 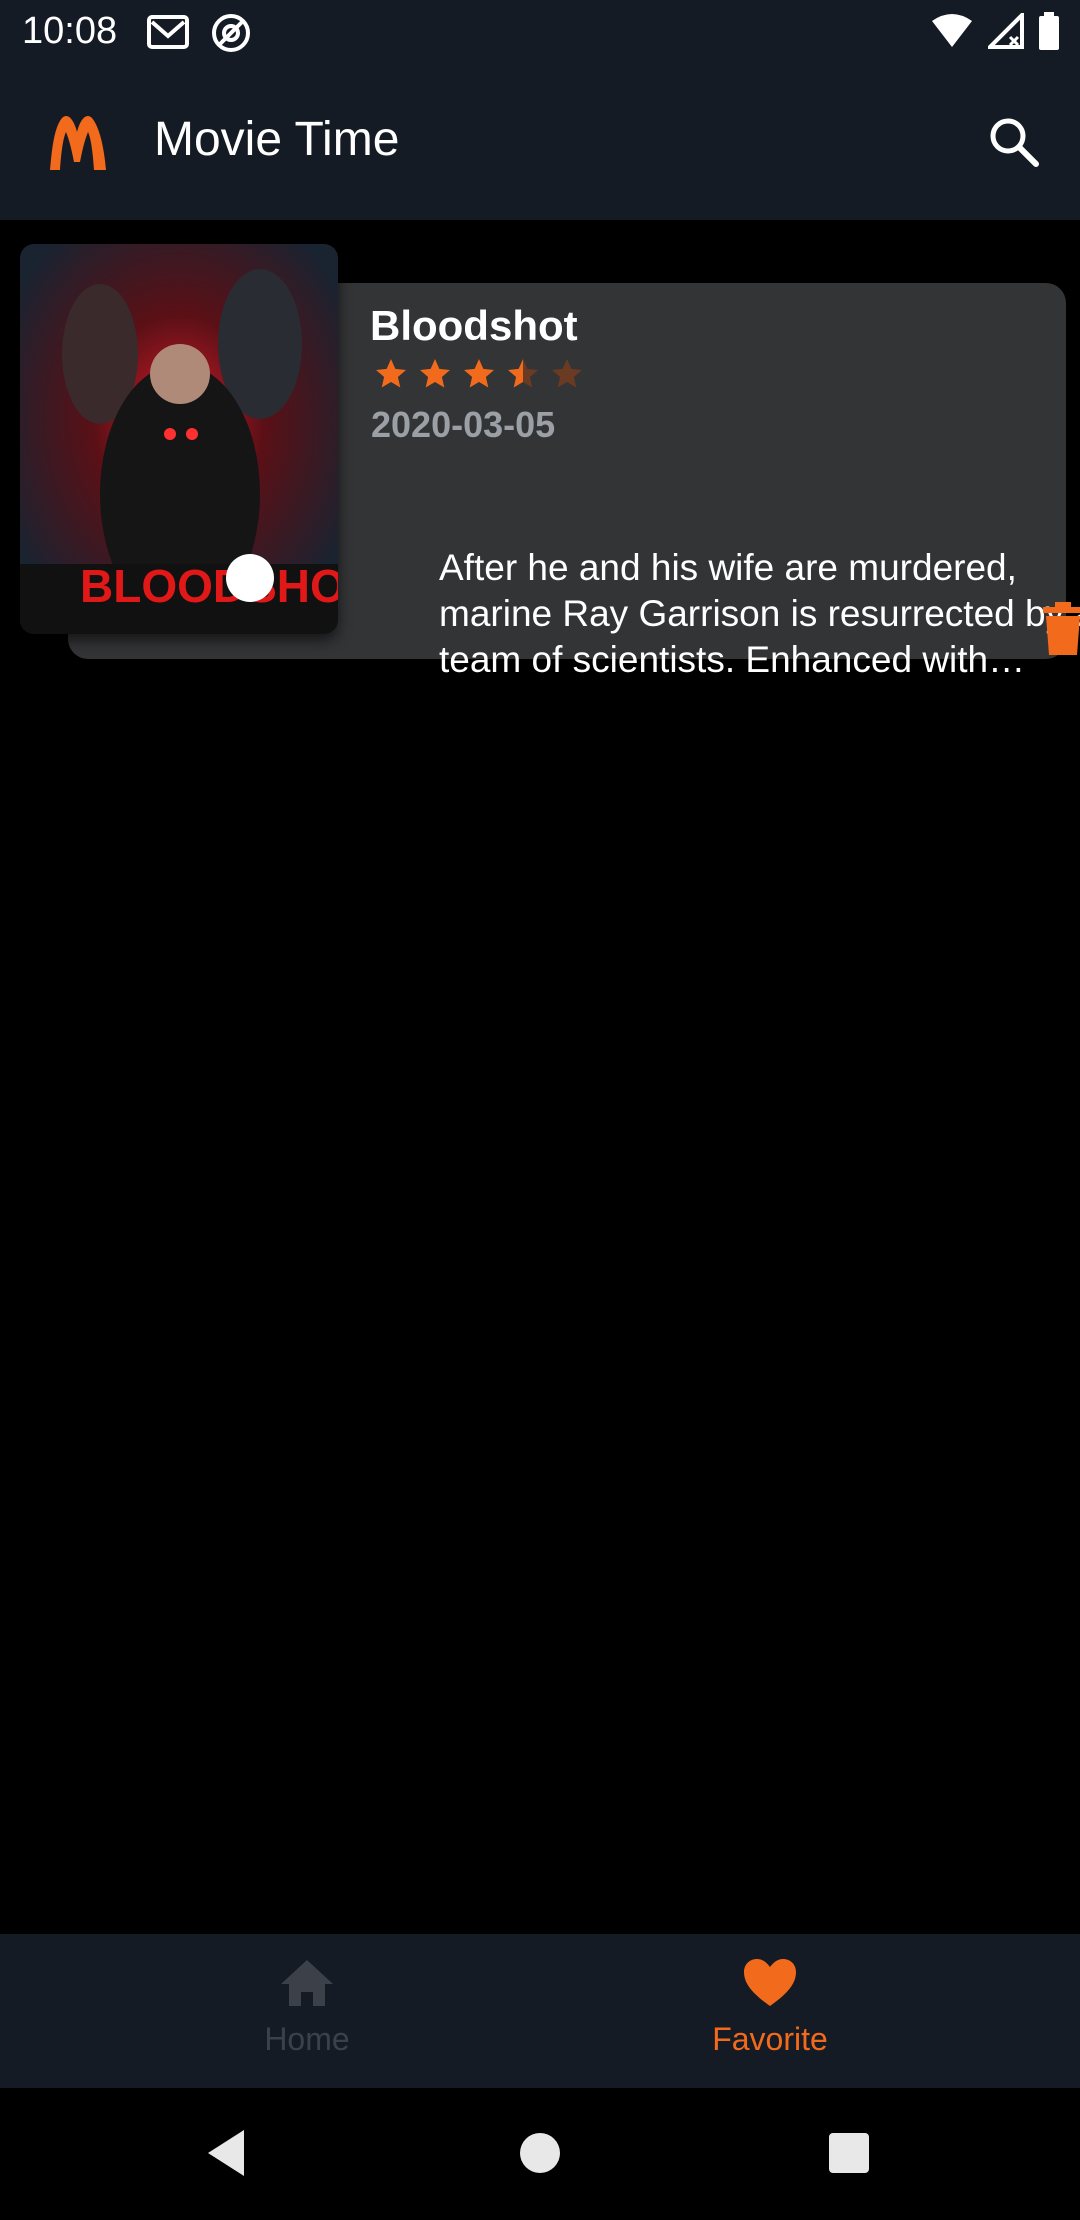 What do you see at coordinates (567, 373) in the screenshot?
I see `star-empty-icon` at bounding box center [567, 373].